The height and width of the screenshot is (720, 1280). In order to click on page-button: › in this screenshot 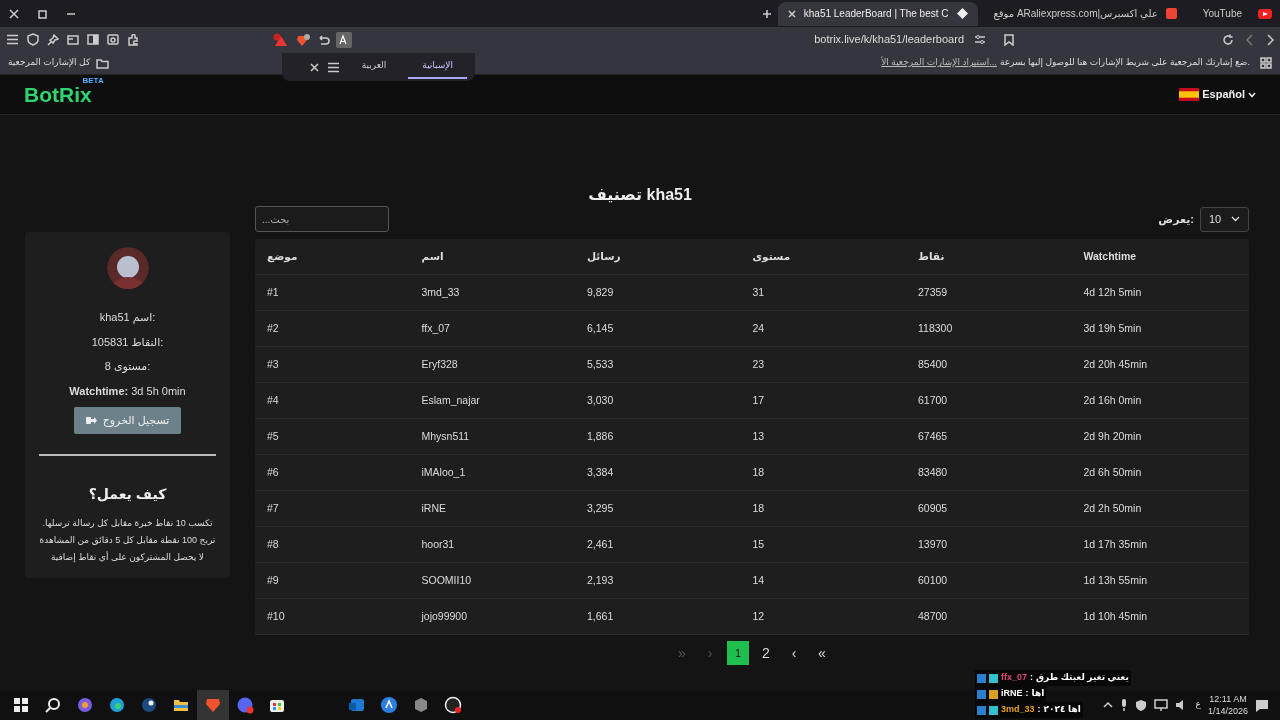, I will do `click(794, 653)`.